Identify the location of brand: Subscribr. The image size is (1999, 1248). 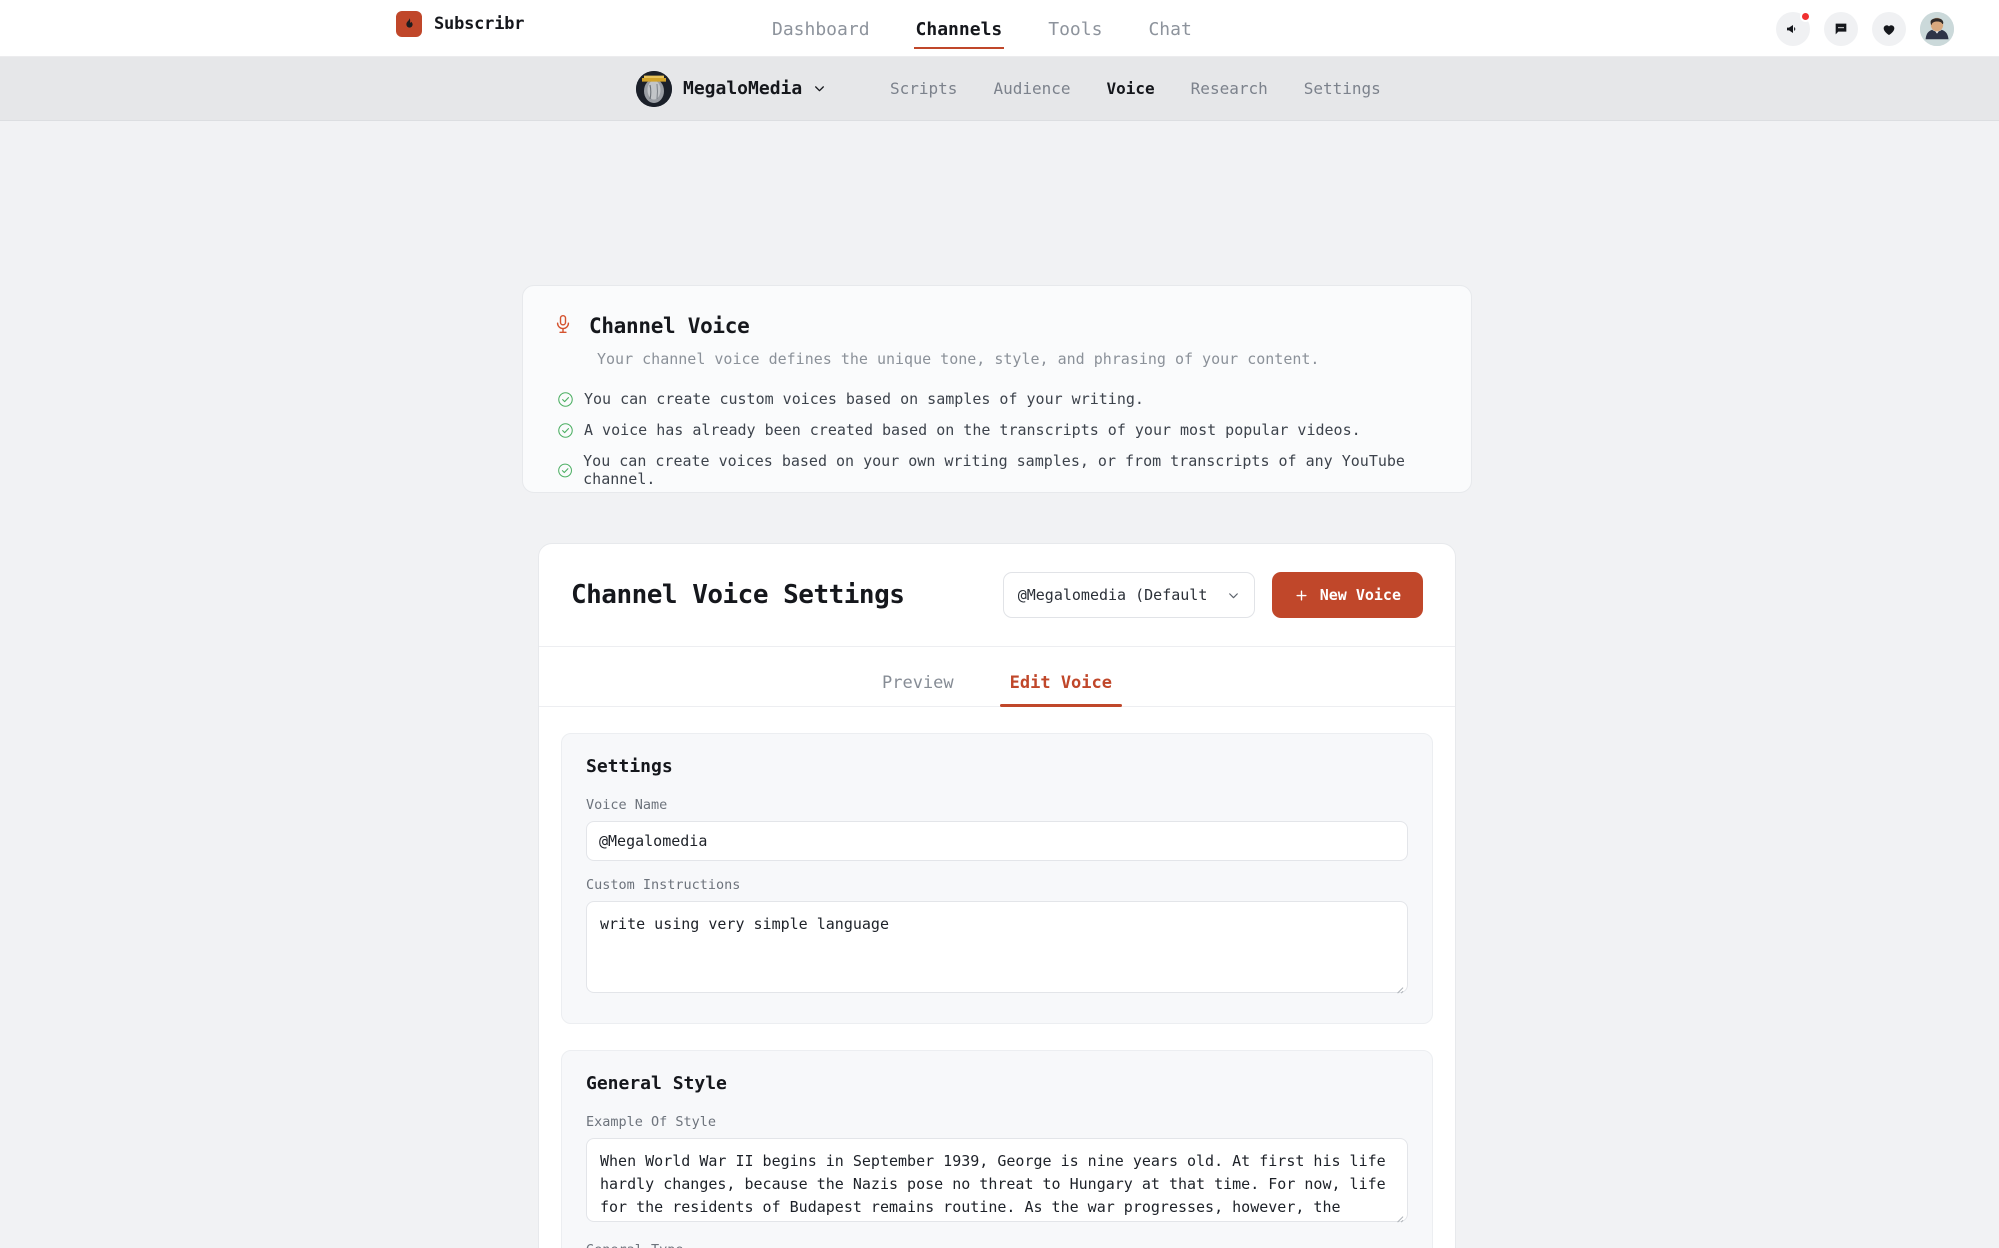
(460, 24).